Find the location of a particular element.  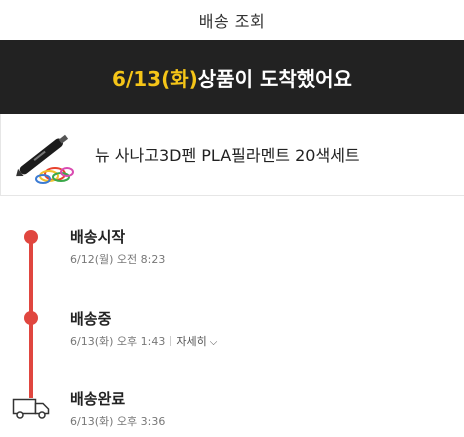

arrival-date: 6/13(화) is located at coordinates (155, 78).